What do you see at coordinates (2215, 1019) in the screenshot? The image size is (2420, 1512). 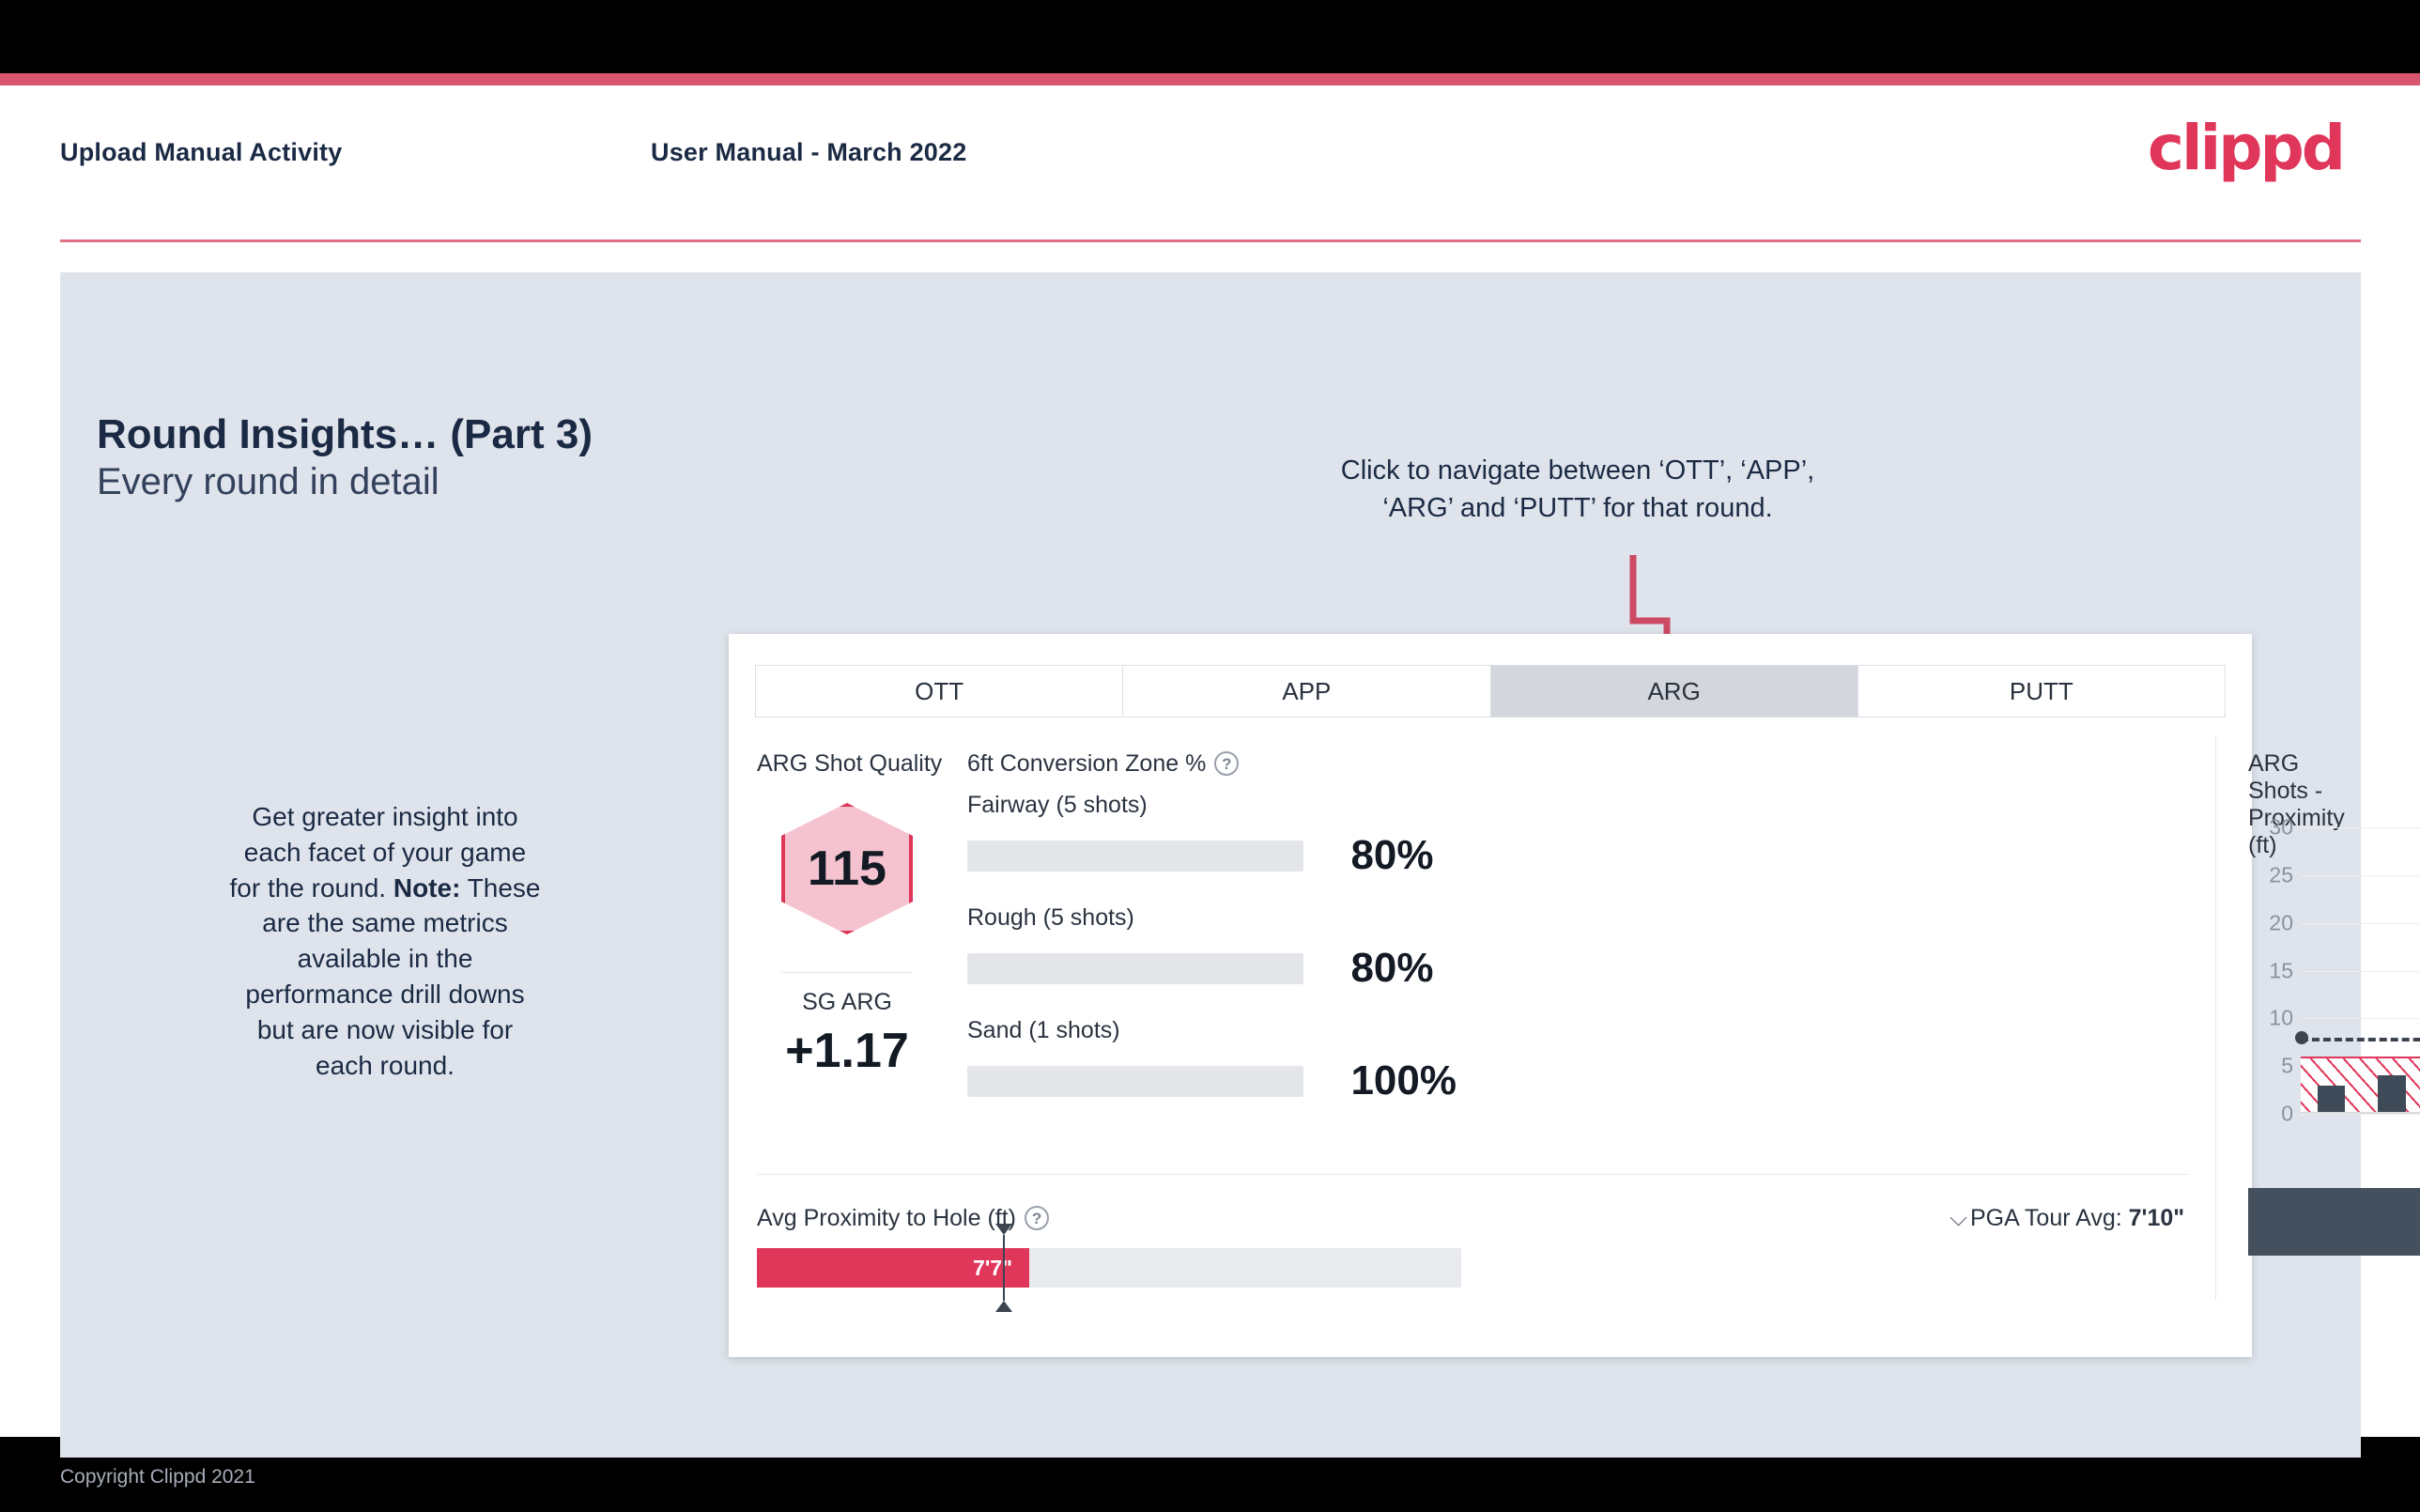 I see `card-column-divider` at bounding box center [2215, 1019].